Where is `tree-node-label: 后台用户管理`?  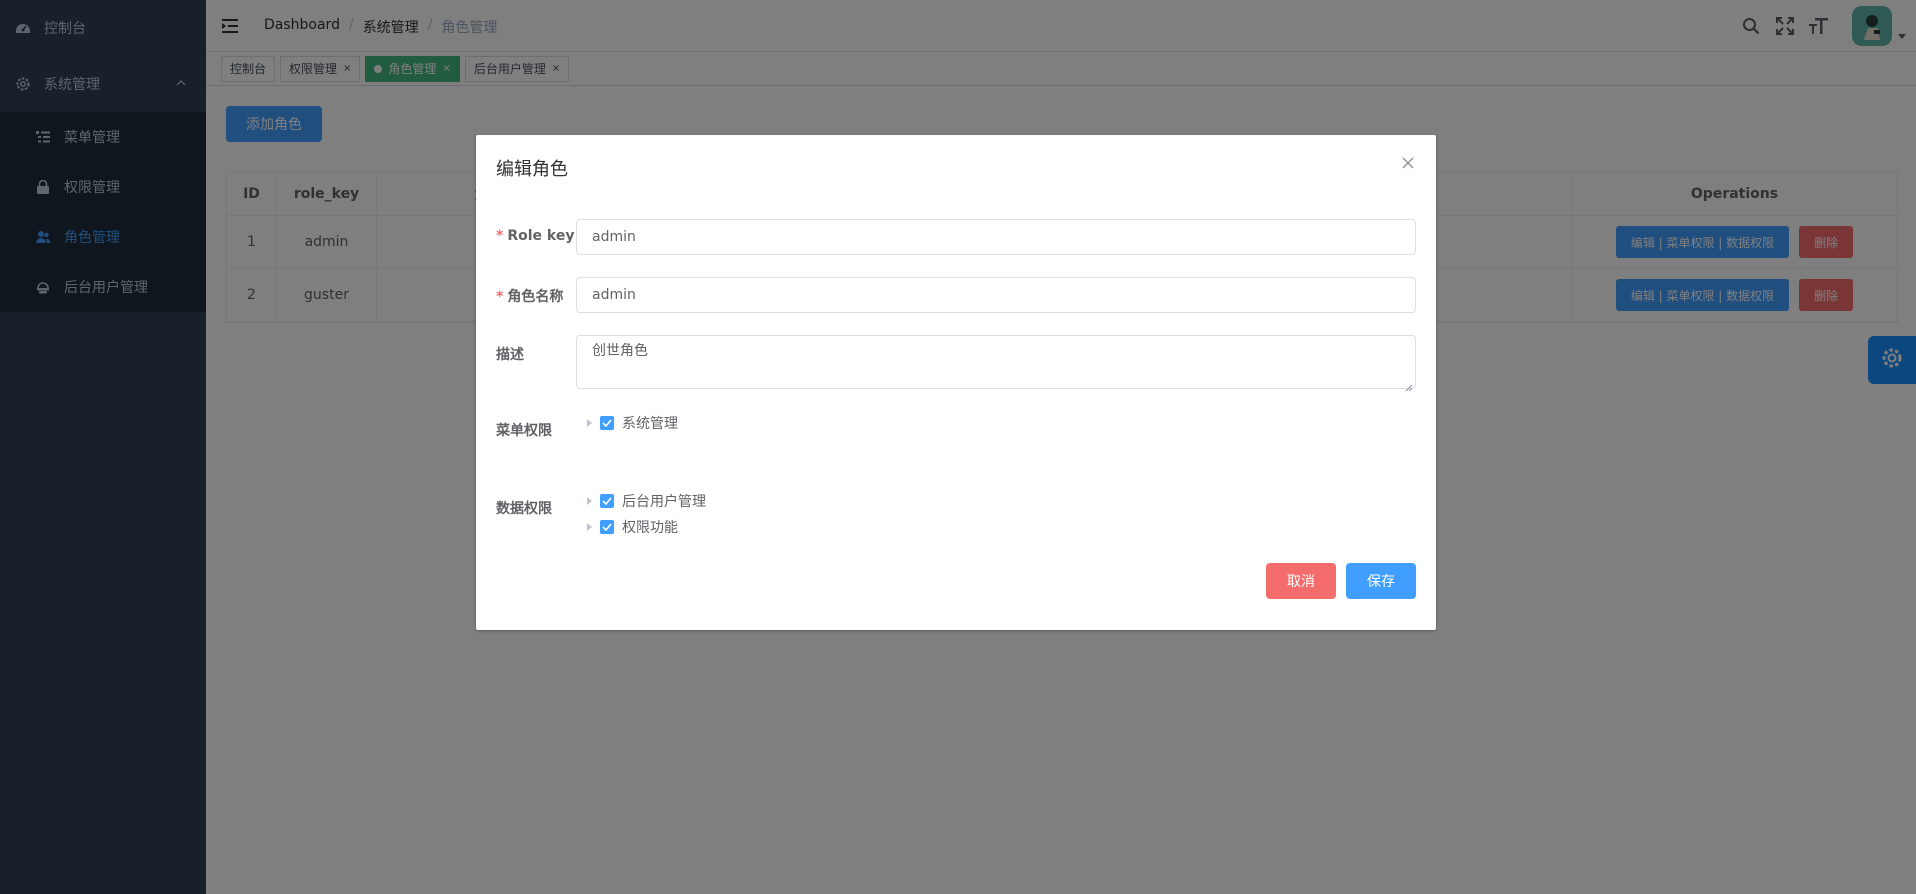
tree-node-label: 后台用户管理 is located at coordinates (664, 502).